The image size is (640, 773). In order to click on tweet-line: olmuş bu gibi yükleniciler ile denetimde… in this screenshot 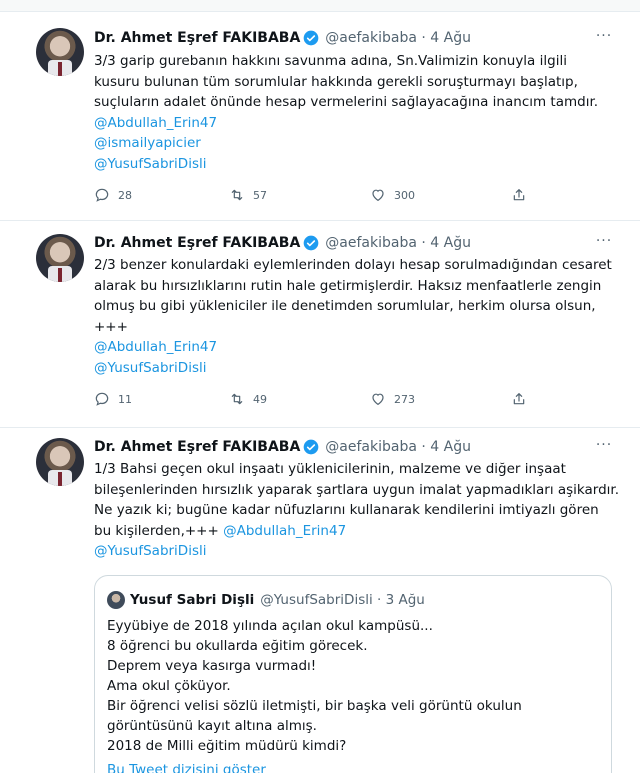, I will do `click(345, 306)`.